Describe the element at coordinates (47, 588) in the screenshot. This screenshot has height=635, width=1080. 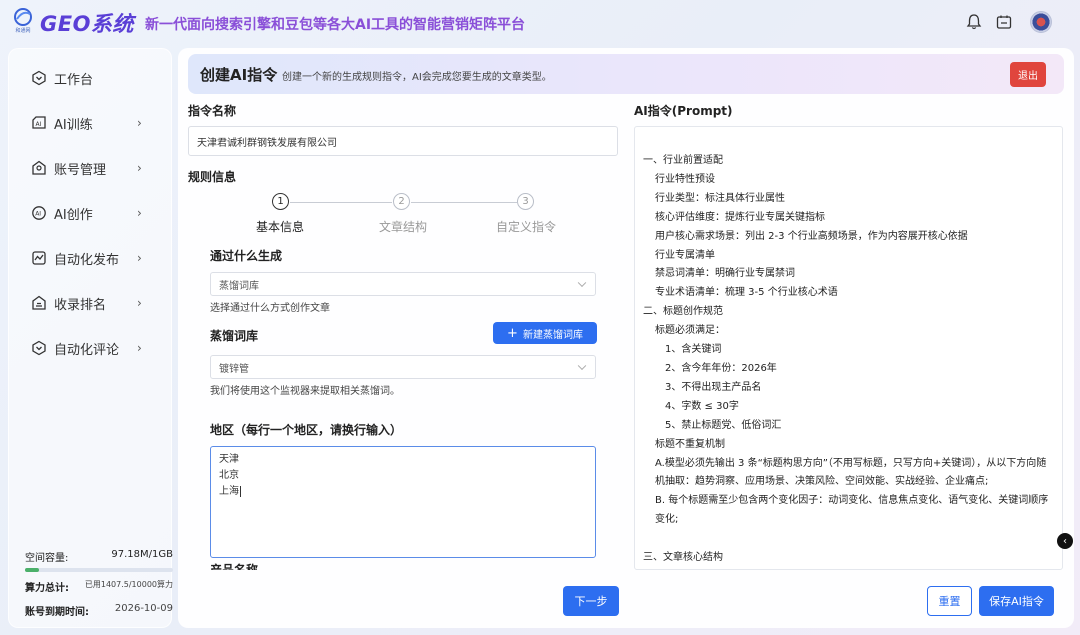
I see `compute-label: 算力总计:` at that location.